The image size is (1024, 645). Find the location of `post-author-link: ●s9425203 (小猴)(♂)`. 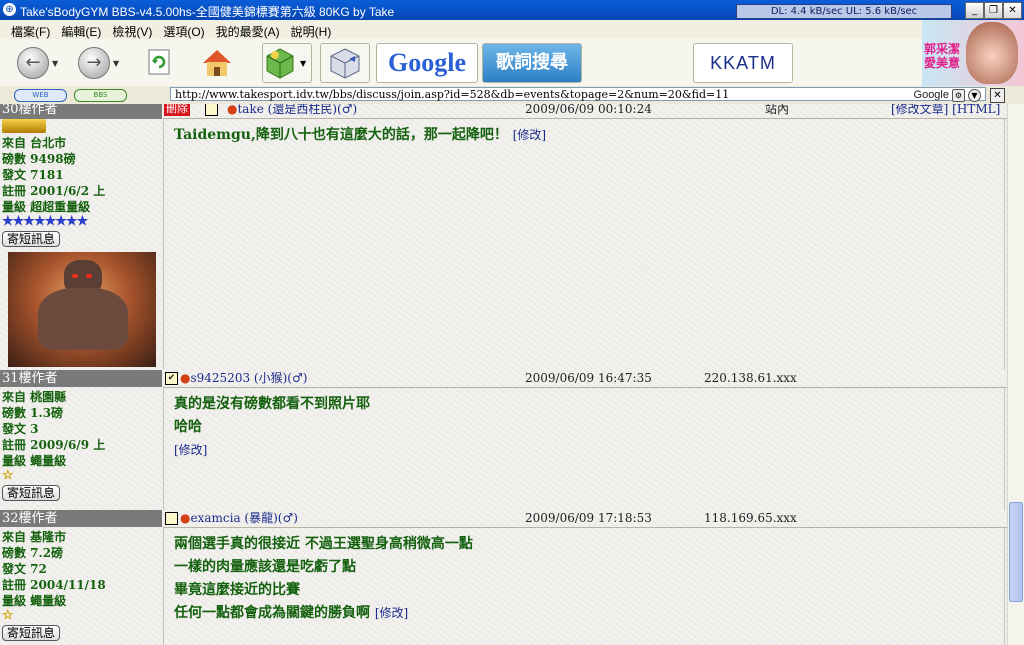

post-author-link: ●s9425203 (小猴)(♂) is located at coordinates (243, 378).